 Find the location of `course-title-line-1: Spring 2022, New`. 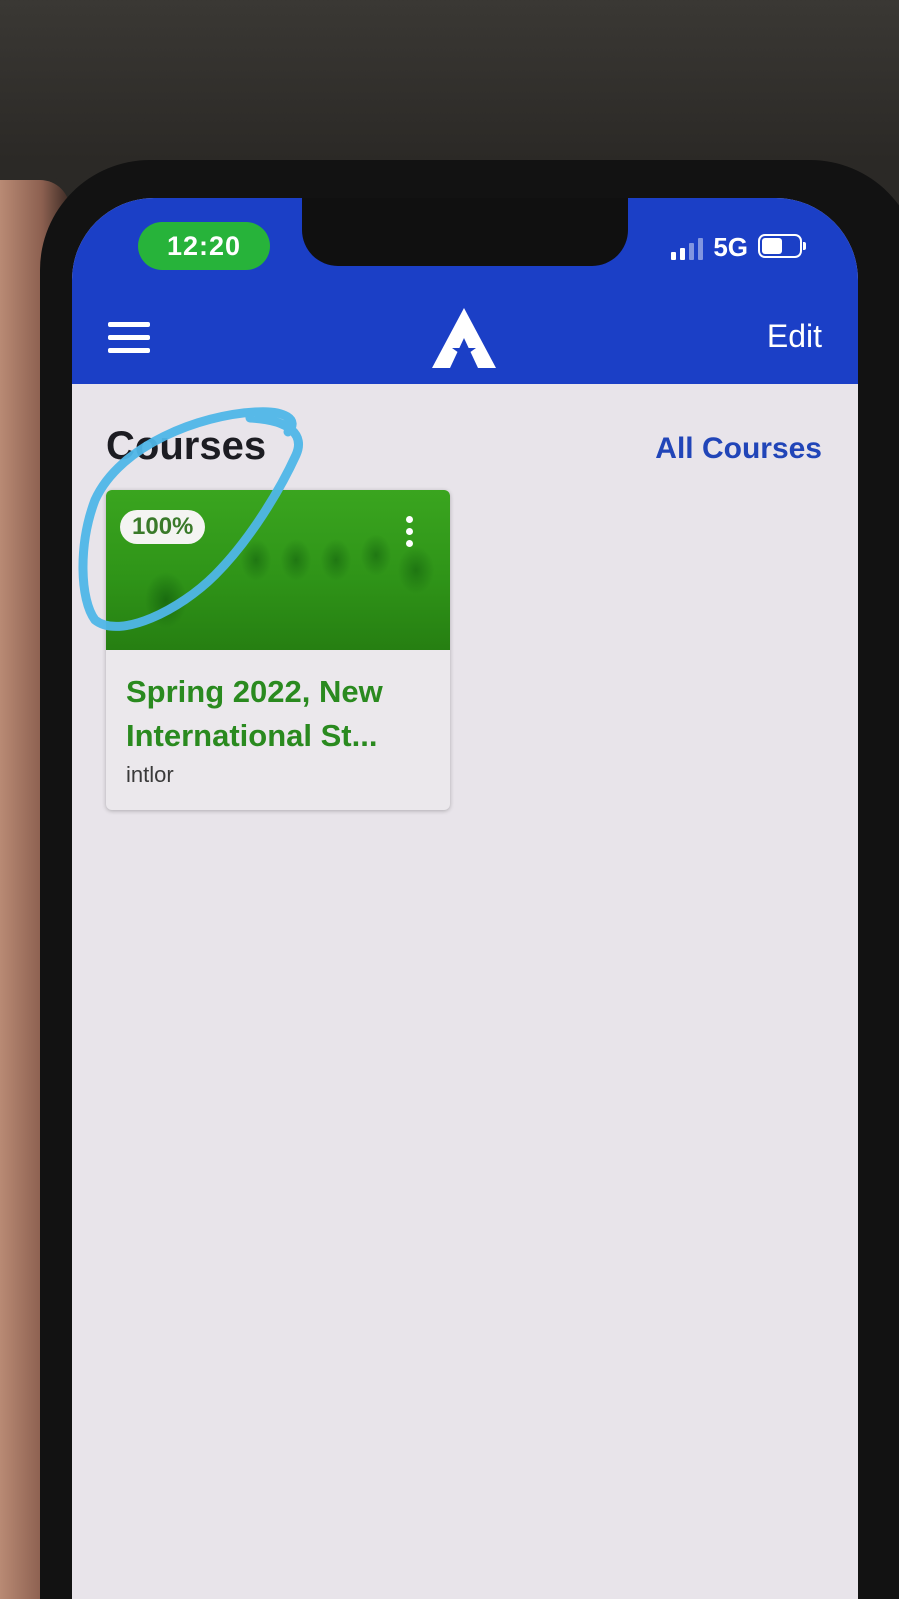

course-title-line-1: Spring 2022, New is located at coordinates (254, 691).